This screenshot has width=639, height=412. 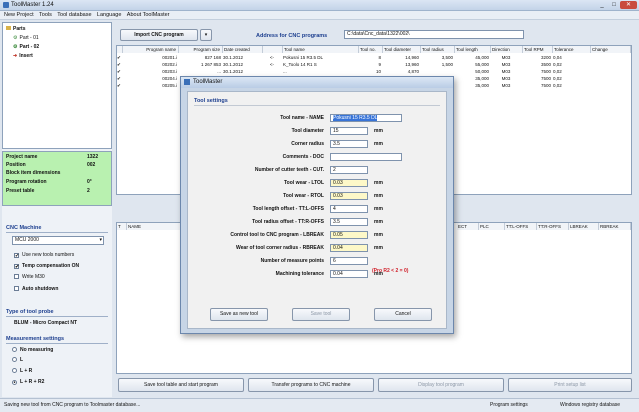 I want to click on field-value: 4, so click(x=334, y=209).